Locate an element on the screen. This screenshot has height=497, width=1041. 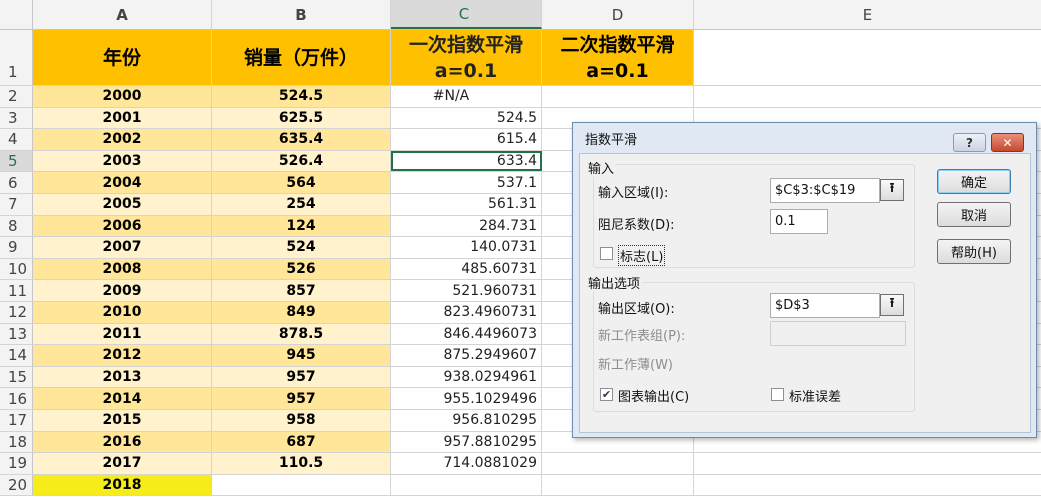
row-header: 17 is located at coordinates (16, 420).